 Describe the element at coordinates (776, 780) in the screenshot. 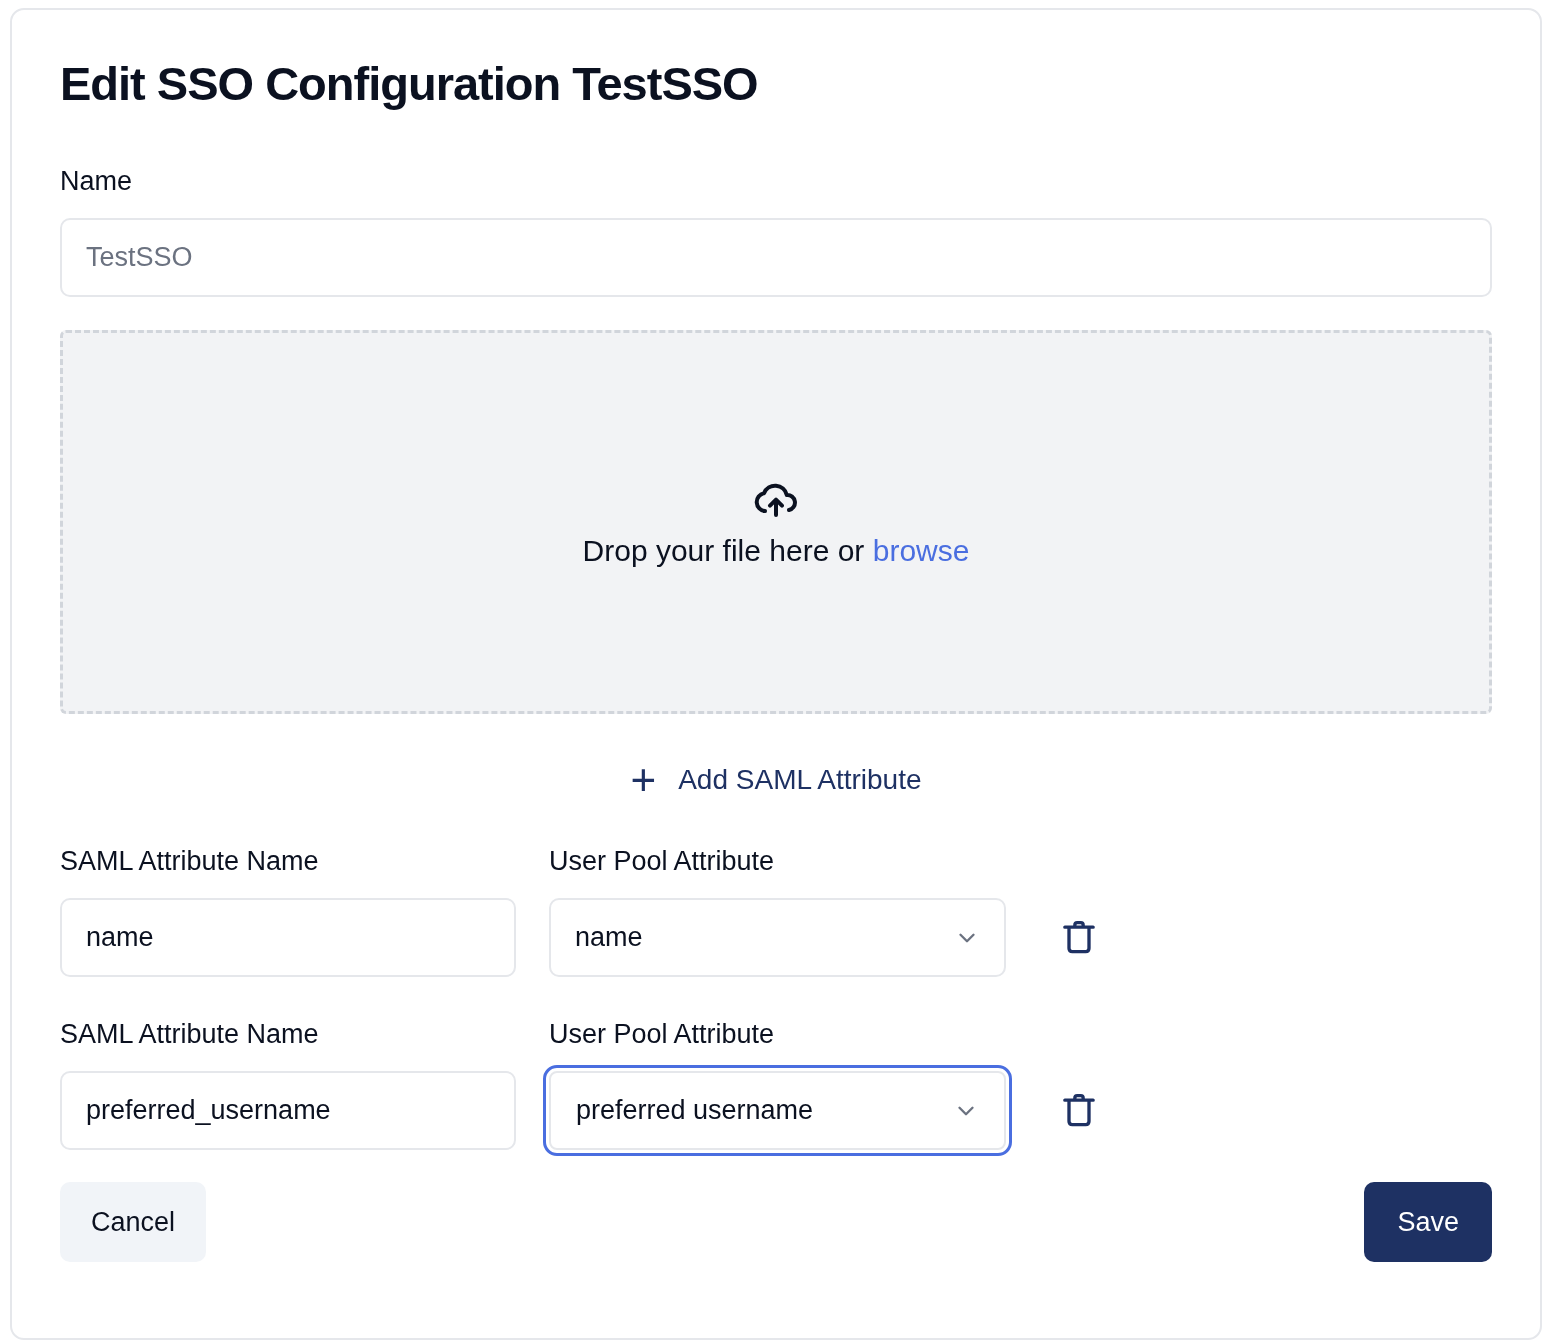

I see `add-attribute-button: + Add SAML Attribute` at that location.